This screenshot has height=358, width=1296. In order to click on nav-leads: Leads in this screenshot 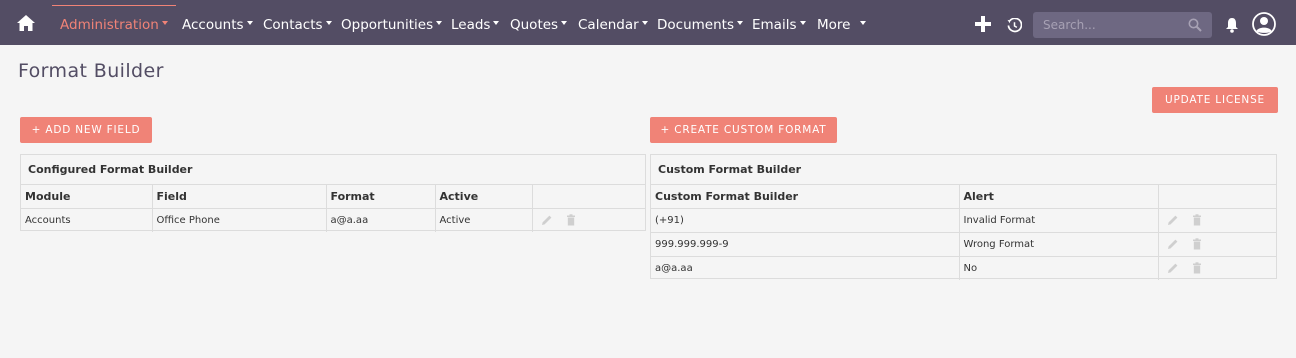, I will do `click(475, 22)`.